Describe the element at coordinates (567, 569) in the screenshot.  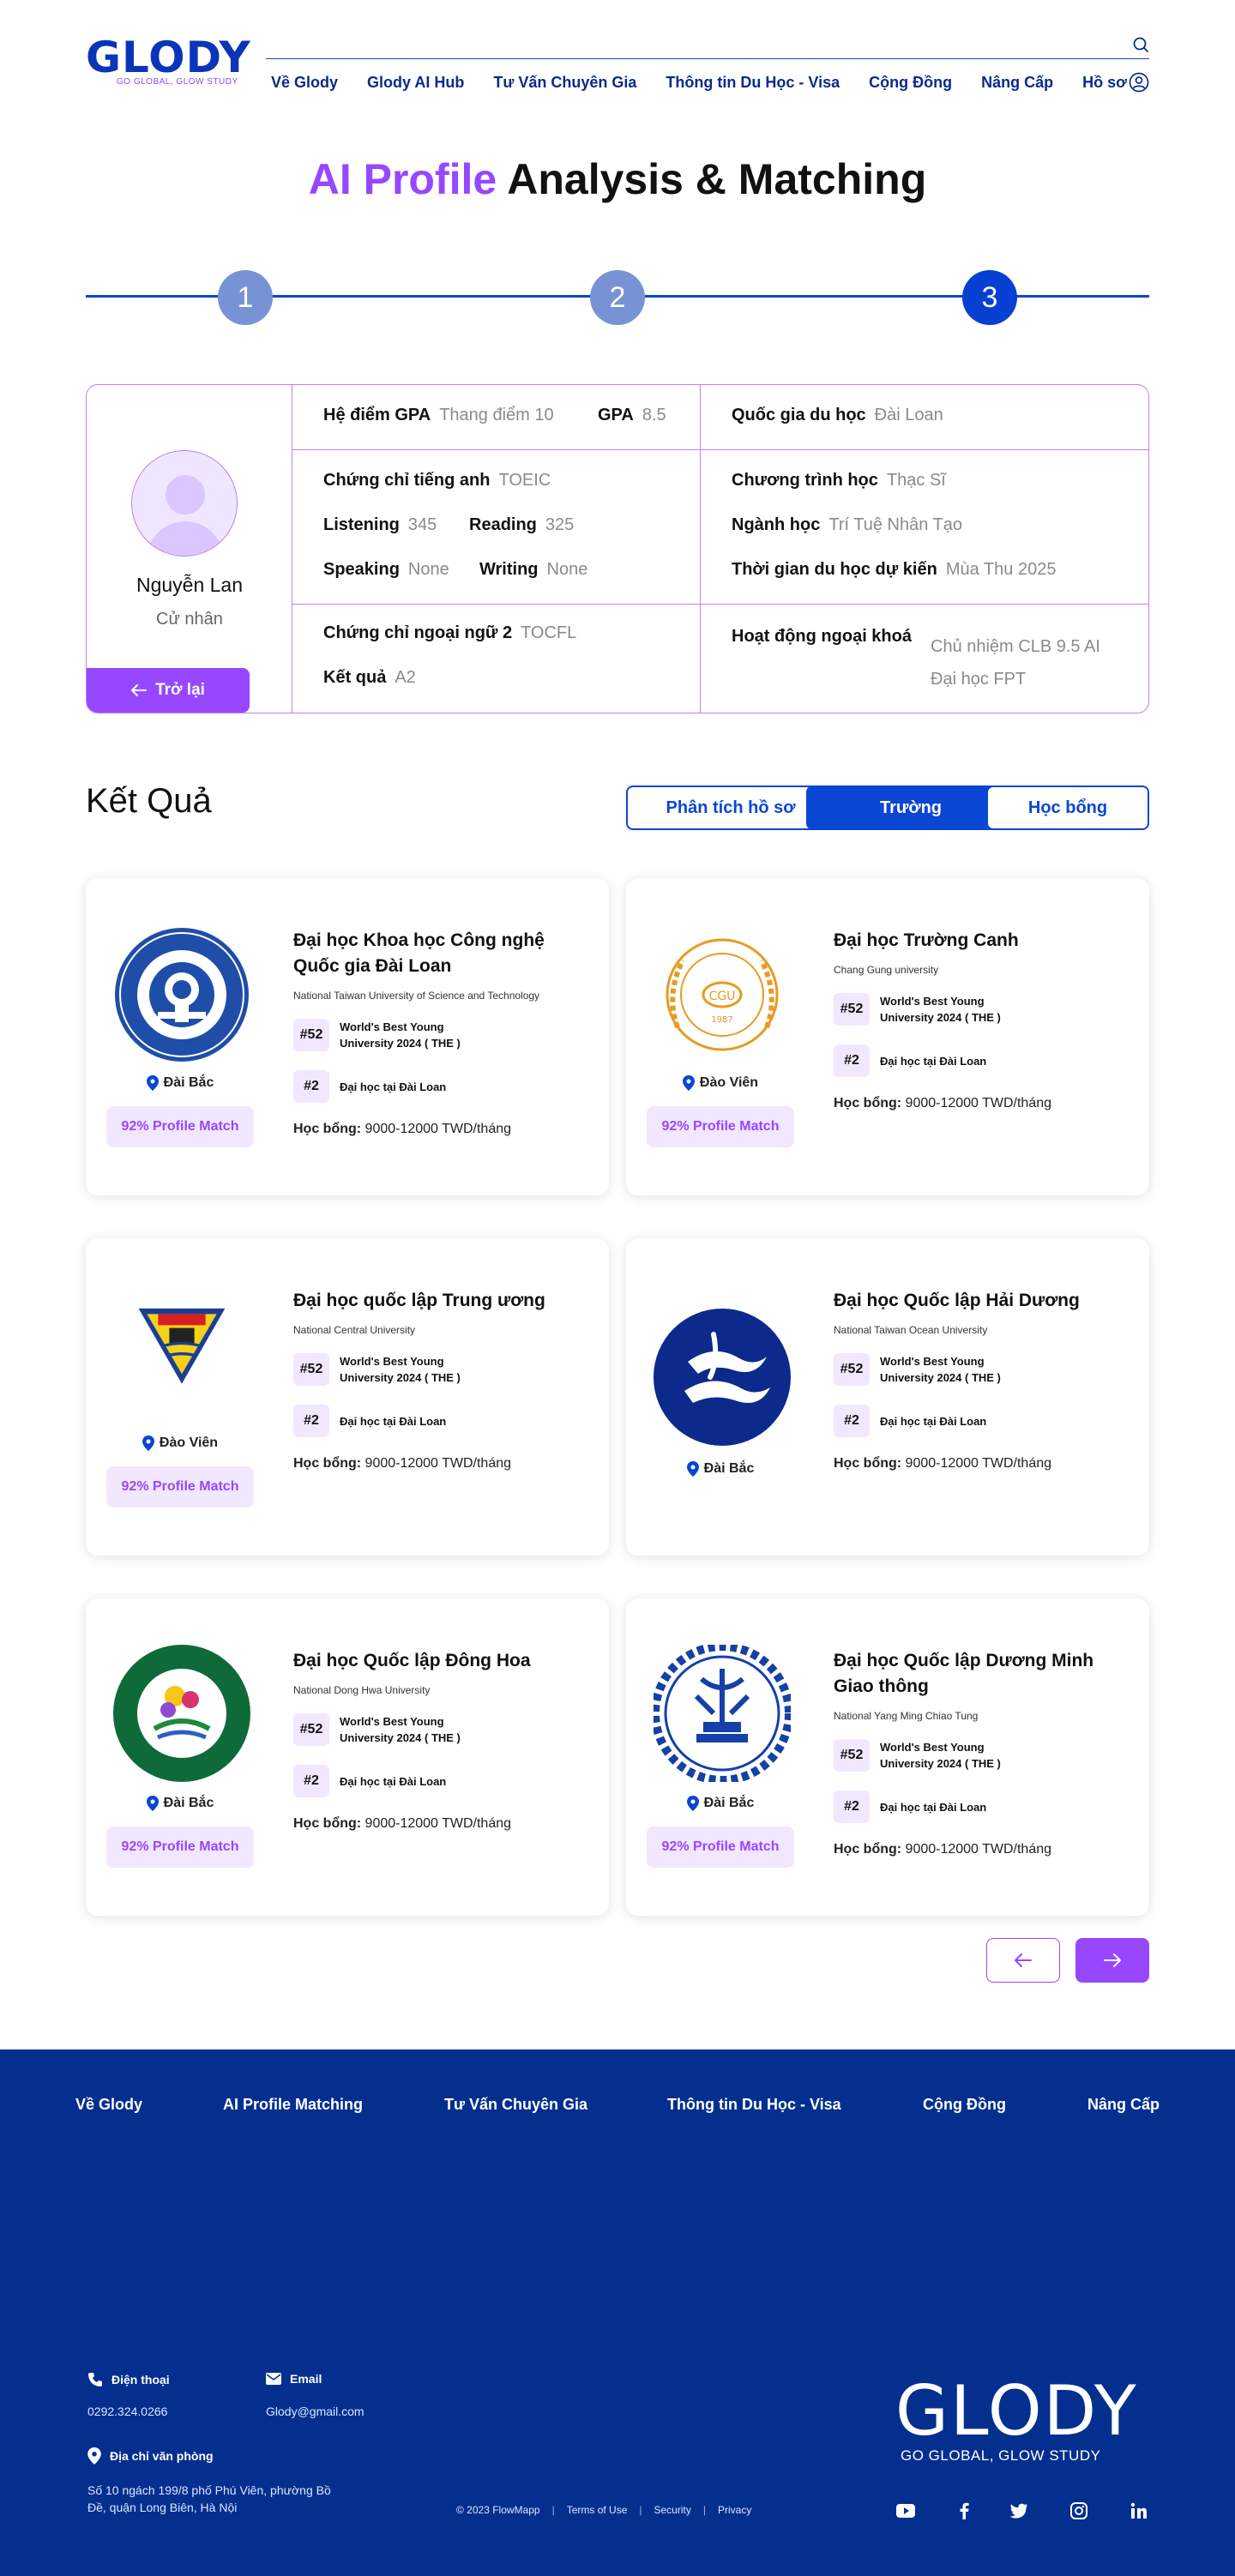
I see `writing-value: None` at that location.